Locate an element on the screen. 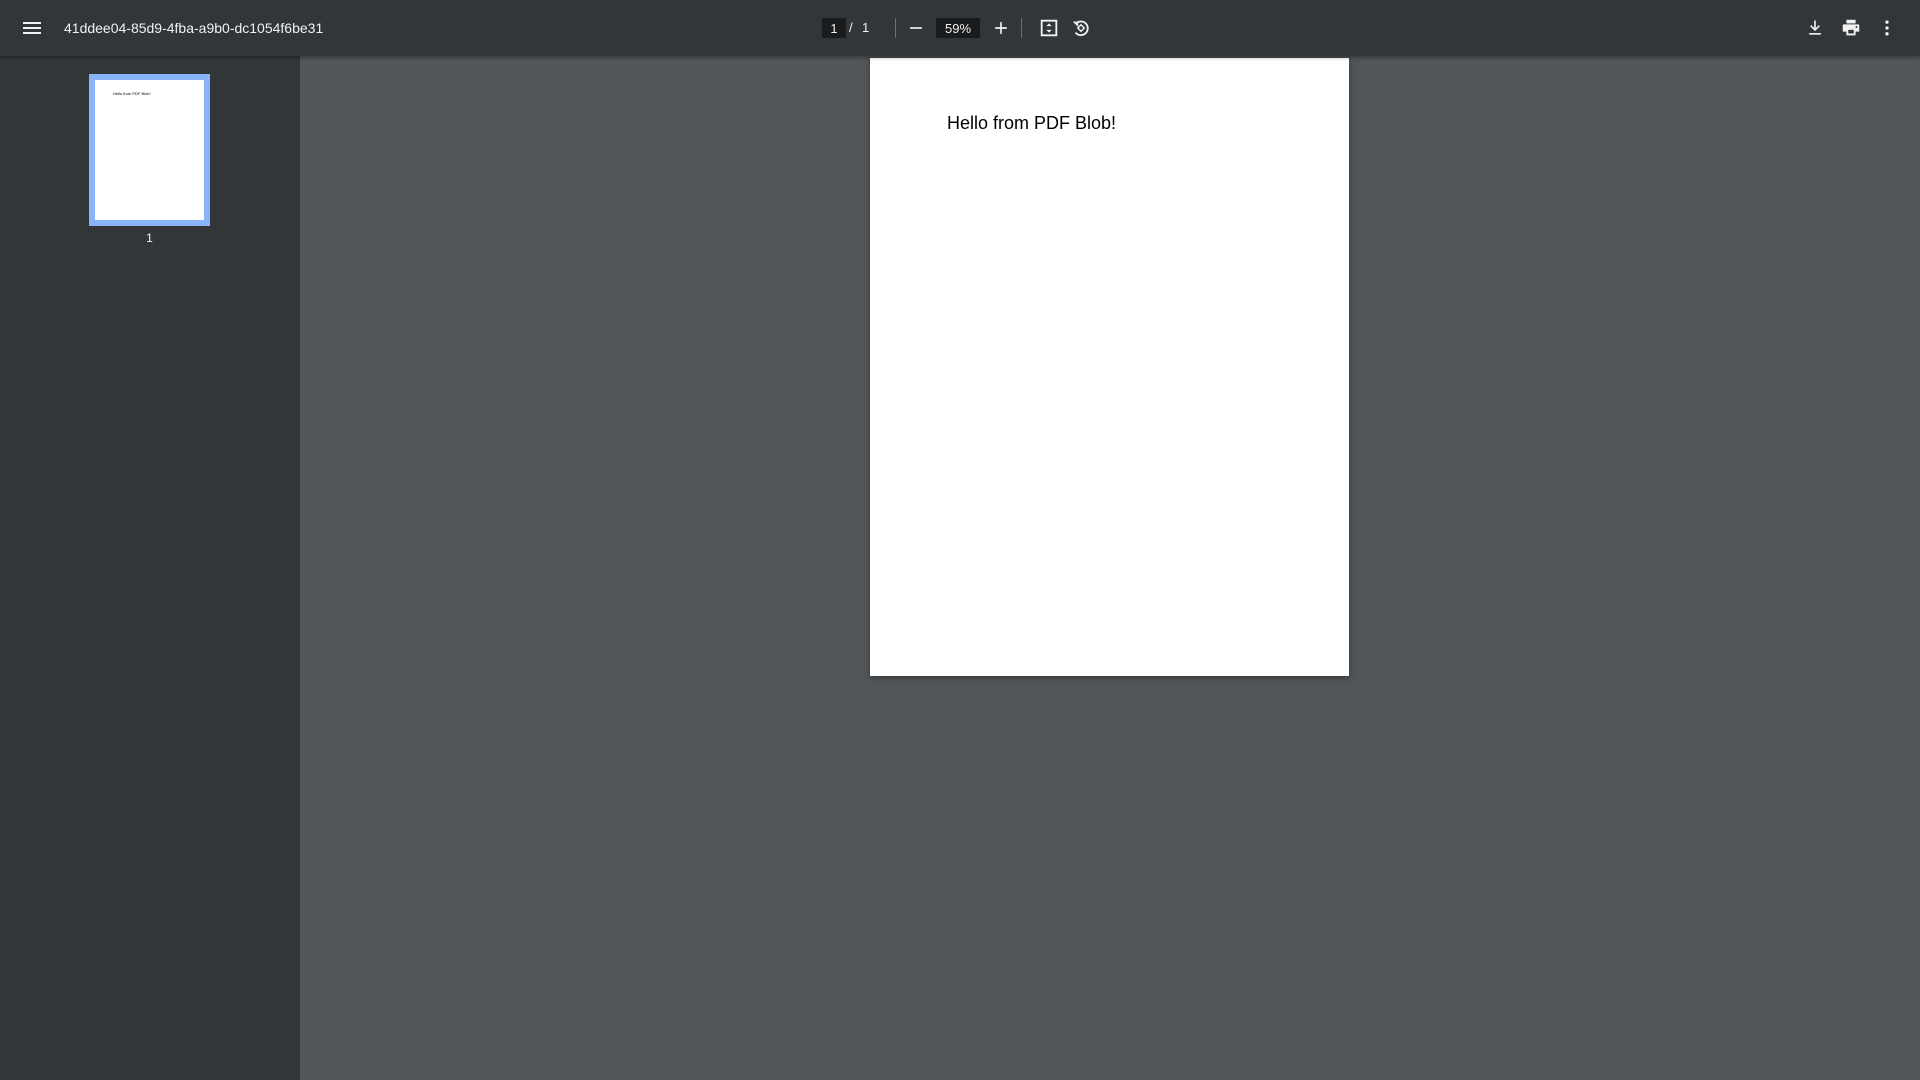 This screenshot has width=1920, height=1080. menu-icon is located at coordinates (32, 28).